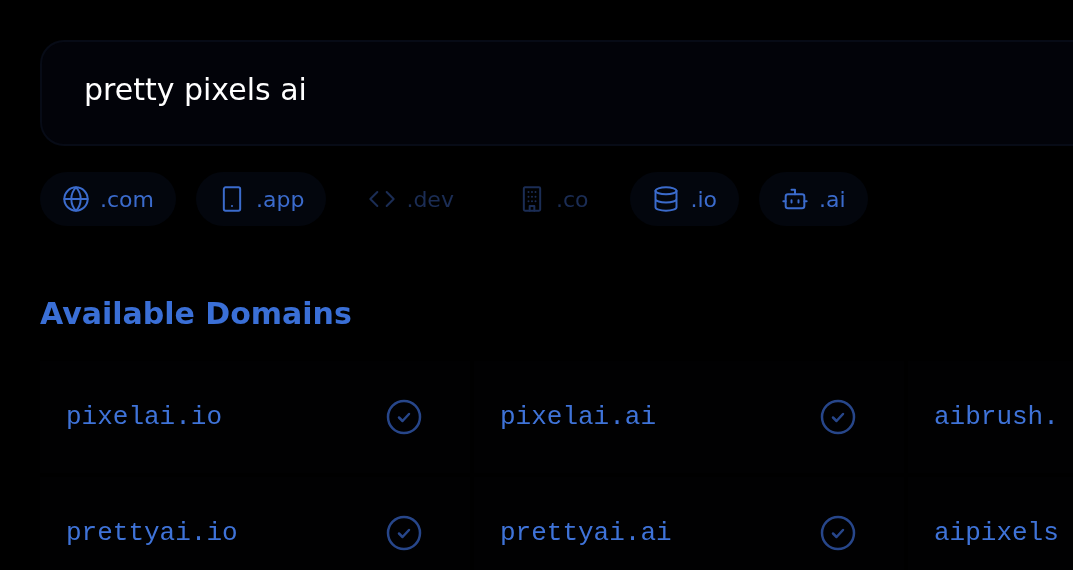  I want to click on extension-chip: .io, so click(685, 199).